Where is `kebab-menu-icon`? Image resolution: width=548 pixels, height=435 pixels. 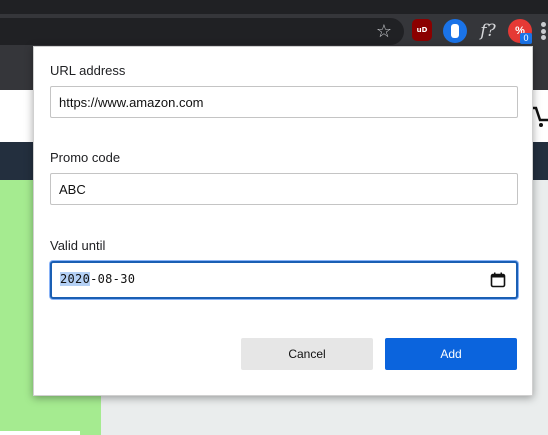
kebab-menu-icon is located at coordinates (544, 31).